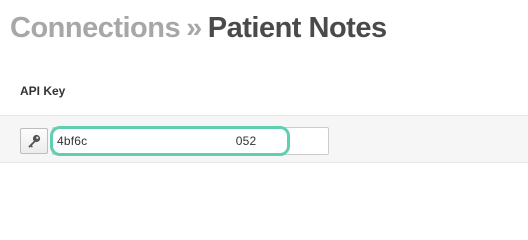 The height and width of the screenshot is (240, 528). I want to click on breadcrumb-current: Patient Notes, so click(297, 28).